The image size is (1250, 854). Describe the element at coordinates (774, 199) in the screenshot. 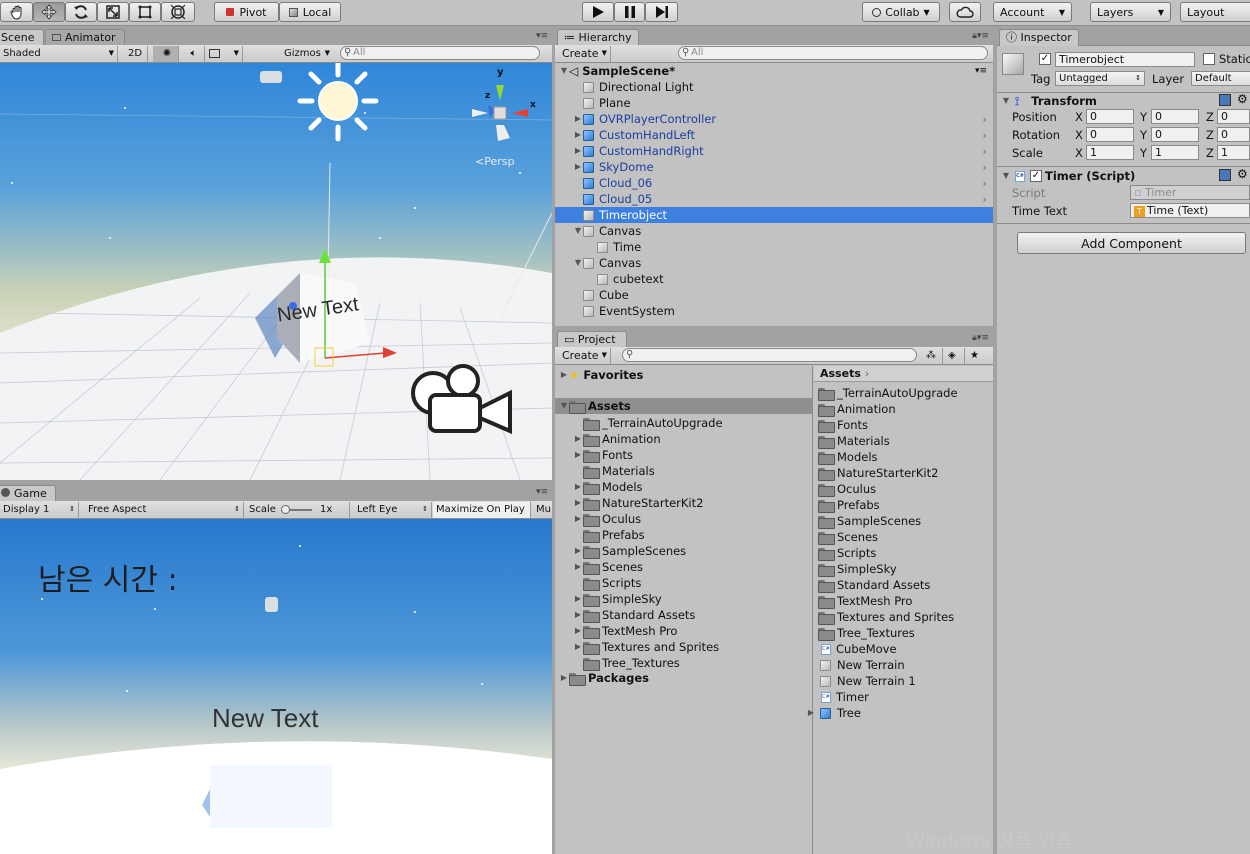

I see `hierarchy-item: Cloud_05 ›` at that location.